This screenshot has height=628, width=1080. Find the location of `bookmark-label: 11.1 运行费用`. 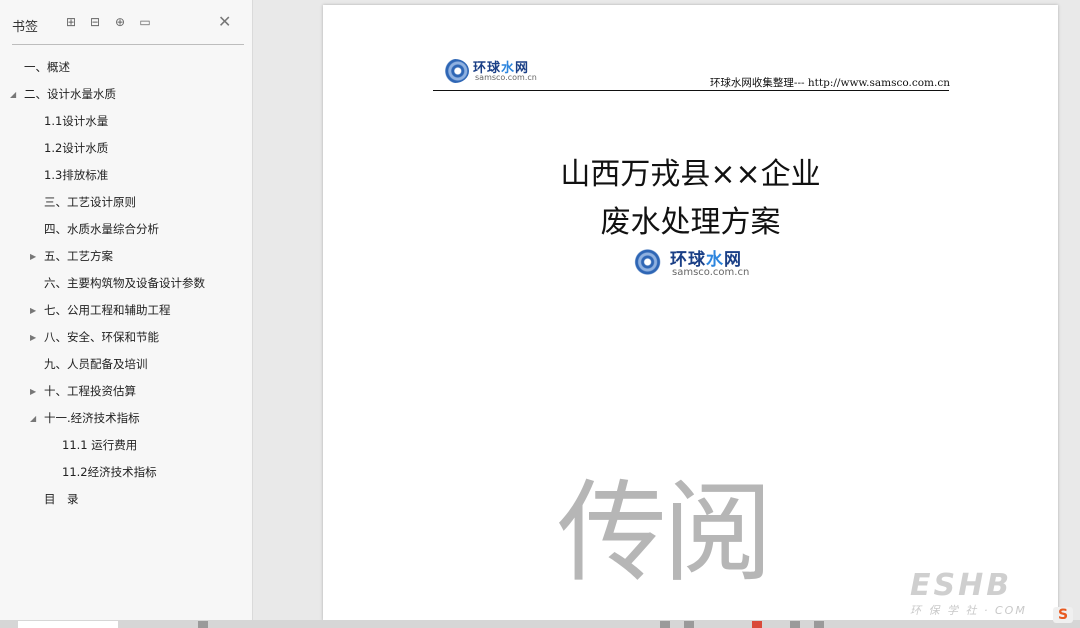

bookmark-label: 11.1 运行费用 is located at coordinates (100, 445).